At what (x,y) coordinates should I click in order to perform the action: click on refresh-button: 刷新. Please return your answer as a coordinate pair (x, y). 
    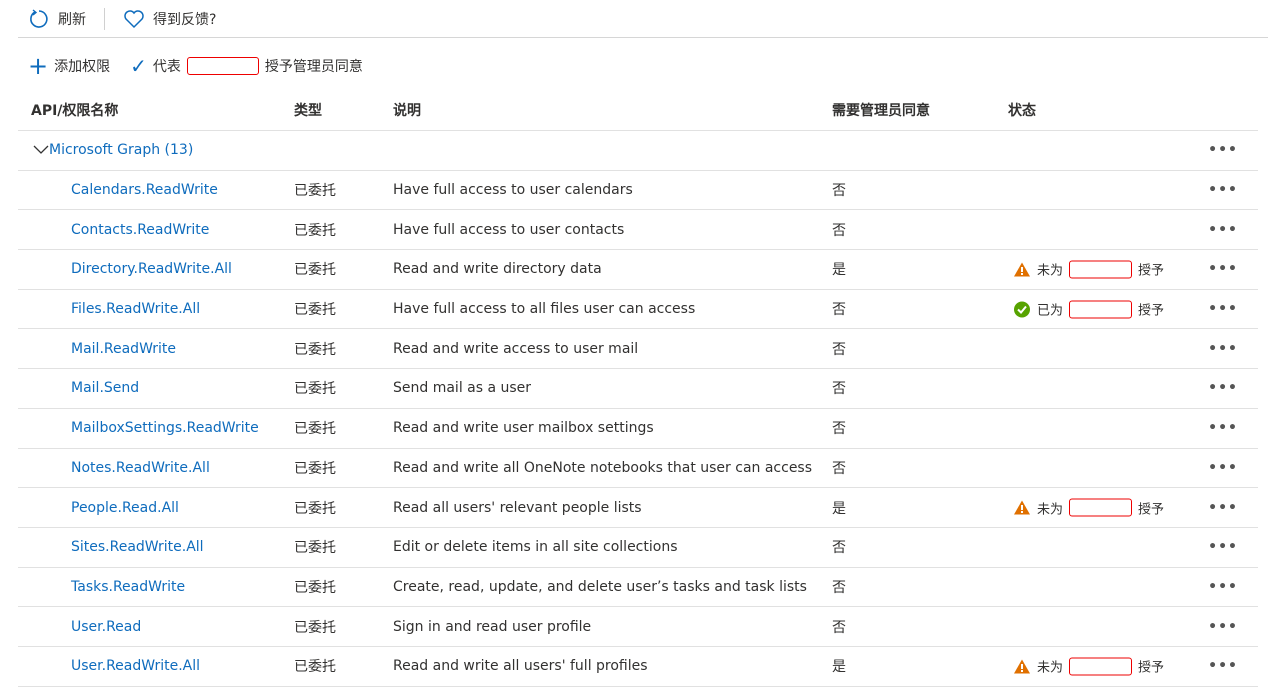
    Looking at the image, I should click on (57, 19).